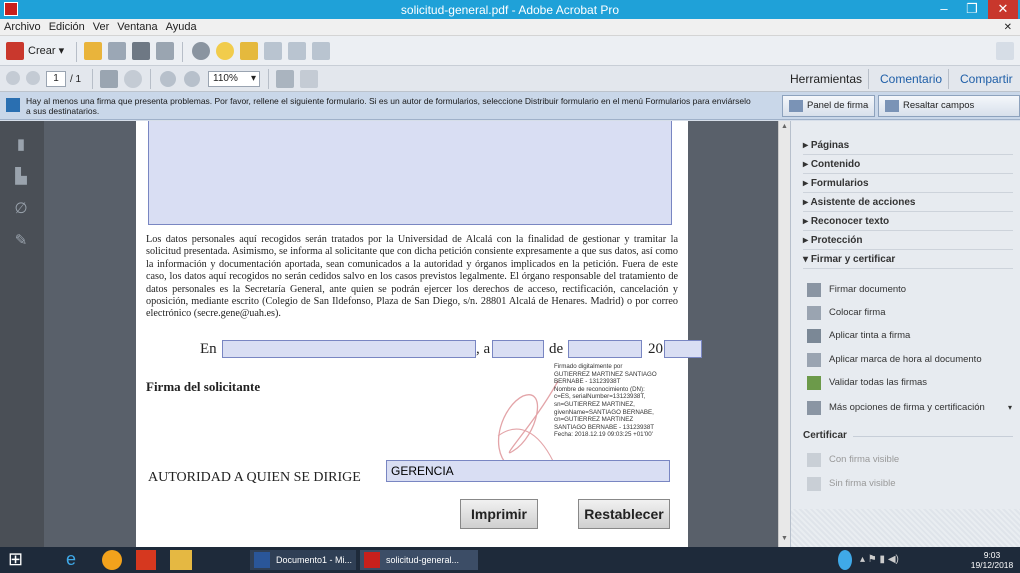 This screenshot has height=573, width=1020. What do you see at coordinates (911, 79) in the screenshot?
I see `comment-tab: Comentario` at bounding box center [911, 79].